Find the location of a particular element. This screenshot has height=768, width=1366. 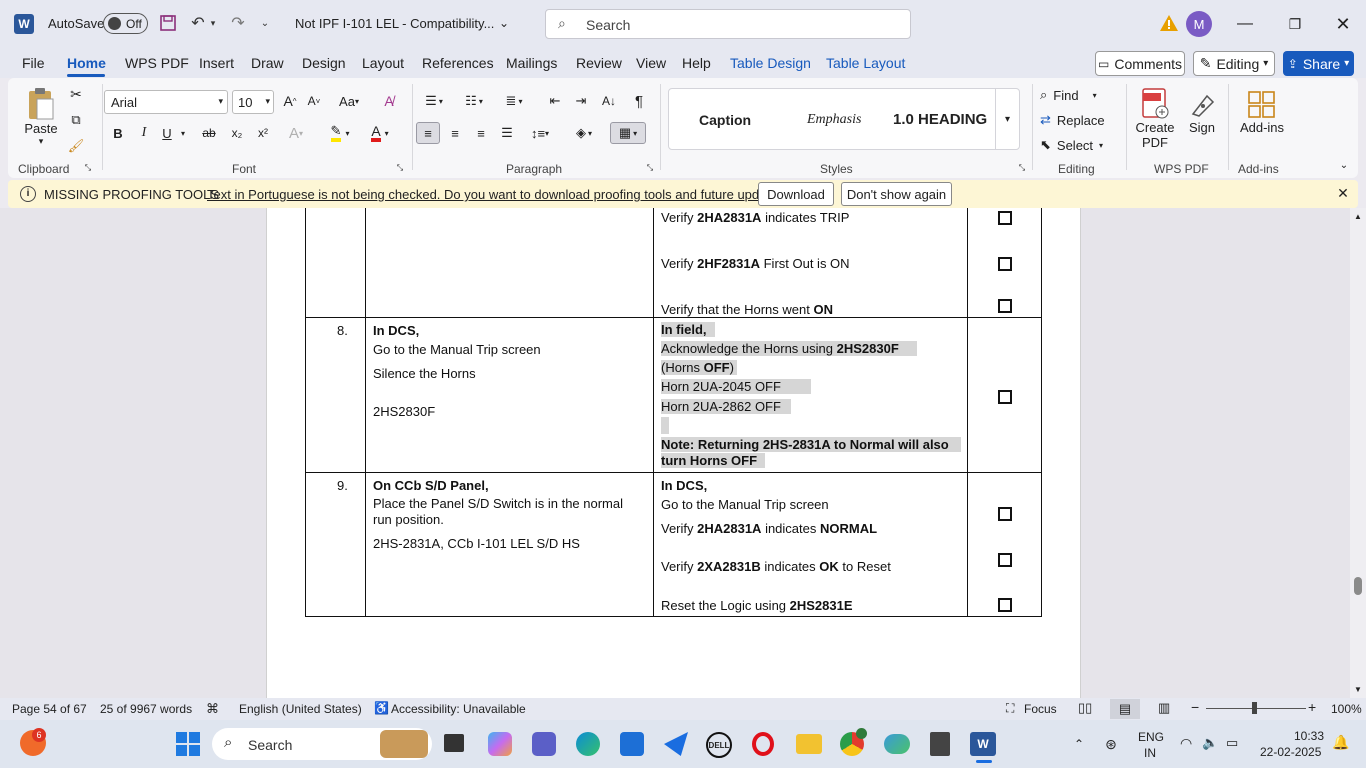

zoom-in-icon: + is located at coordinates (1312, 707).